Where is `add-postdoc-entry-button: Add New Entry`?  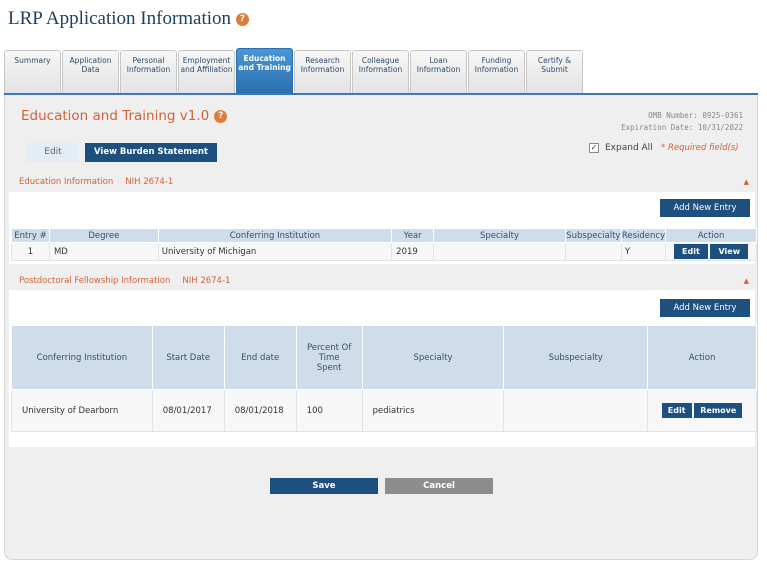
add-postdoc-entry-button: Add New Entry is located at coordinates (705, 308).